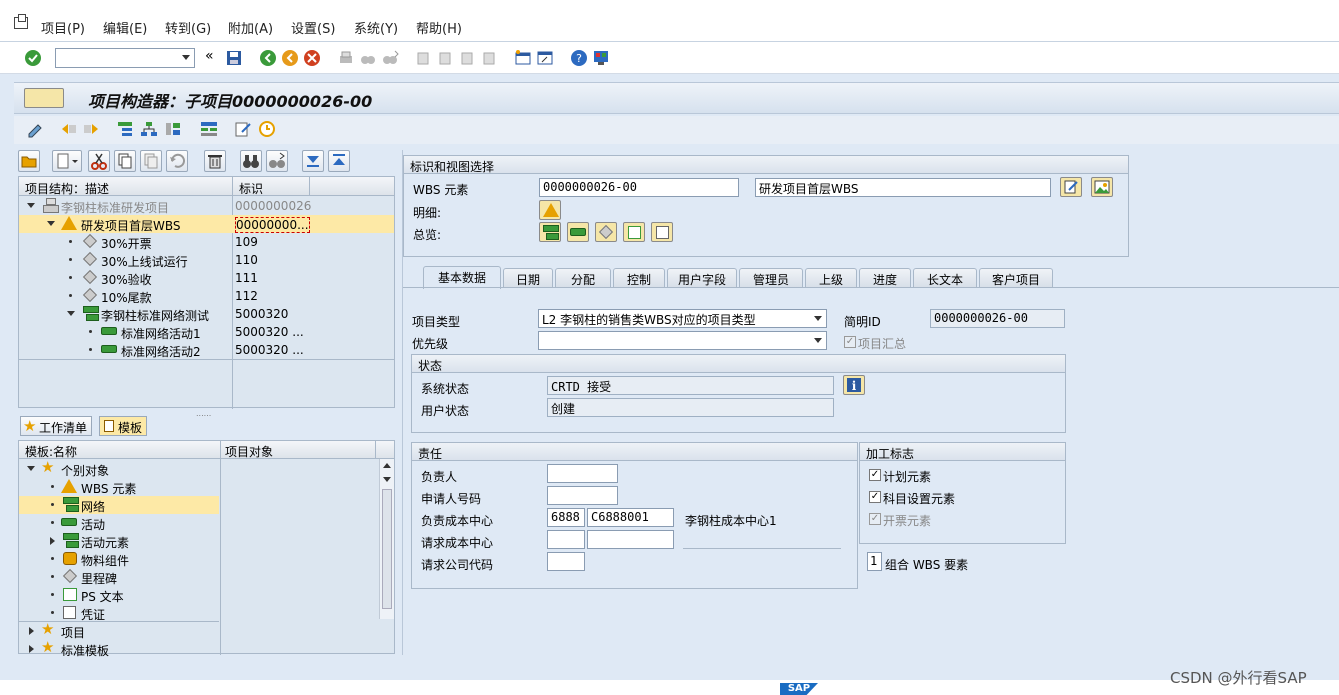  What do you see at coordinates (639, 278) in the screenshot?
I see `tab-control: 控制` at bounding box center [639, 278].